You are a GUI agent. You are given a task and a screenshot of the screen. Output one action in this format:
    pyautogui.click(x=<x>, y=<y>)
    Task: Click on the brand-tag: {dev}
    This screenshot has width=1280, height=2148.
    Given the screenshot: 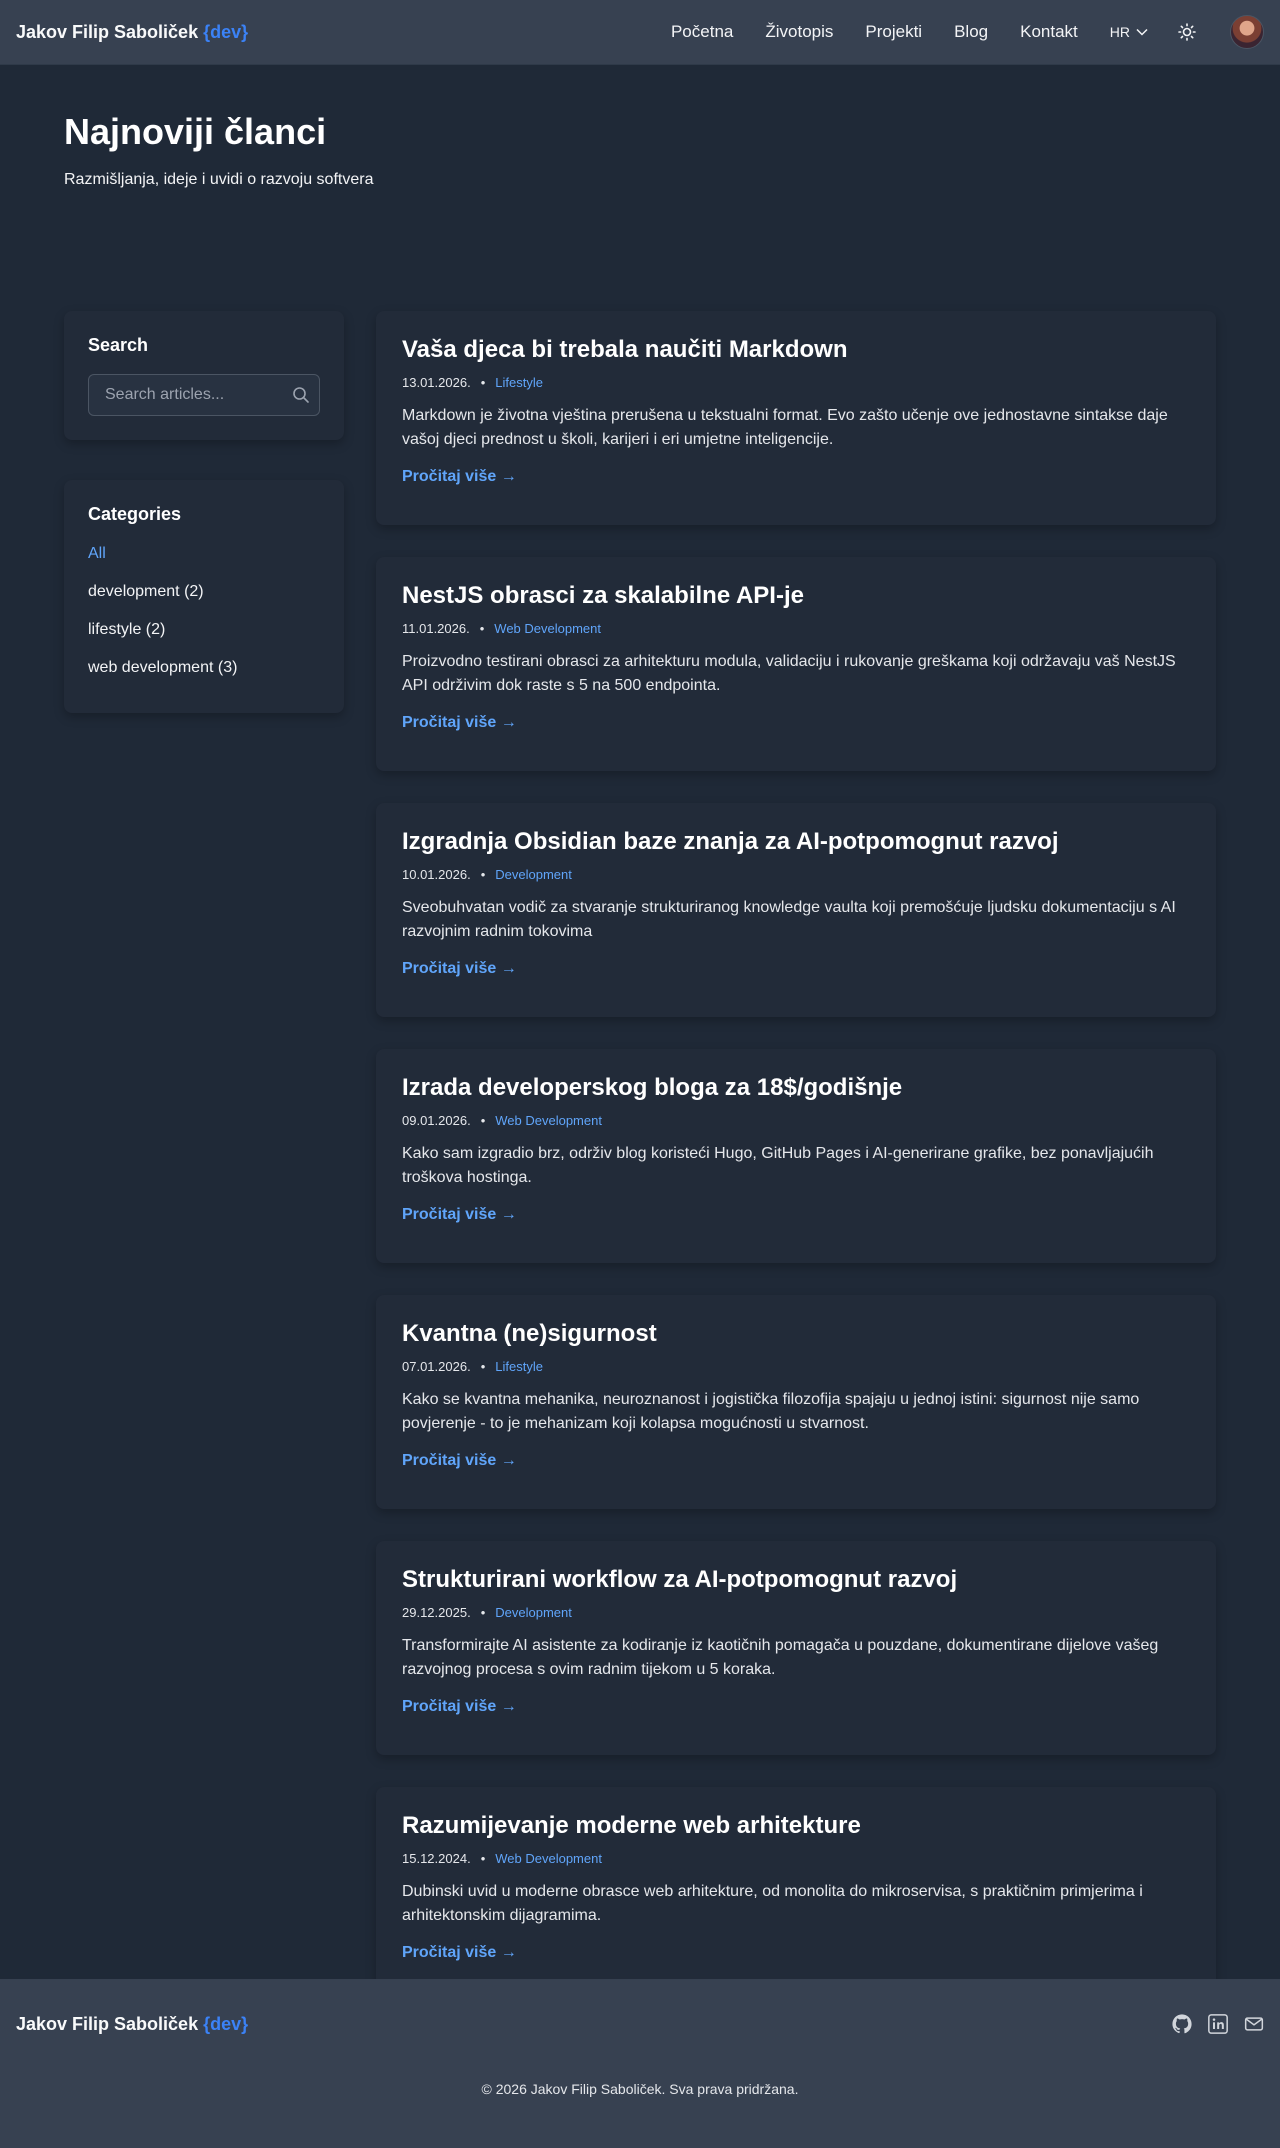 What is the action you would take?
    pyautogui.click(x=226, y=31)
    